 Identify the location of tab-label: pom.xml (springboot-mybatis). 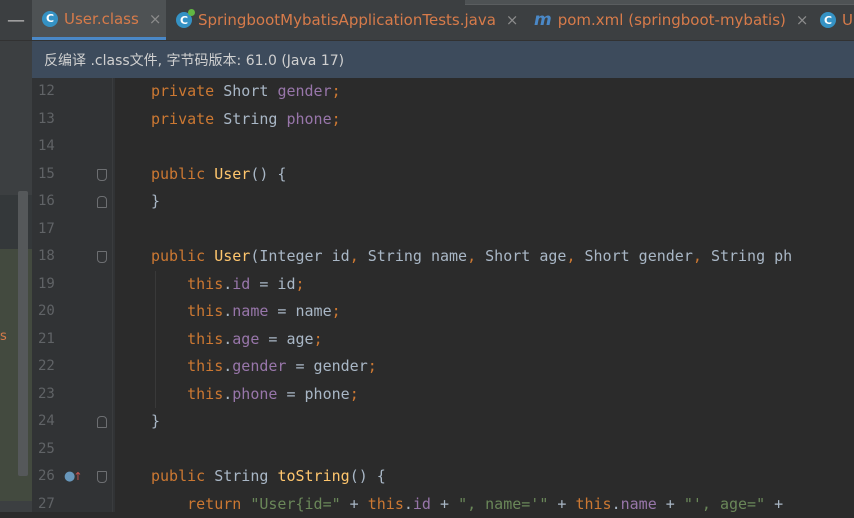
(671, 20).